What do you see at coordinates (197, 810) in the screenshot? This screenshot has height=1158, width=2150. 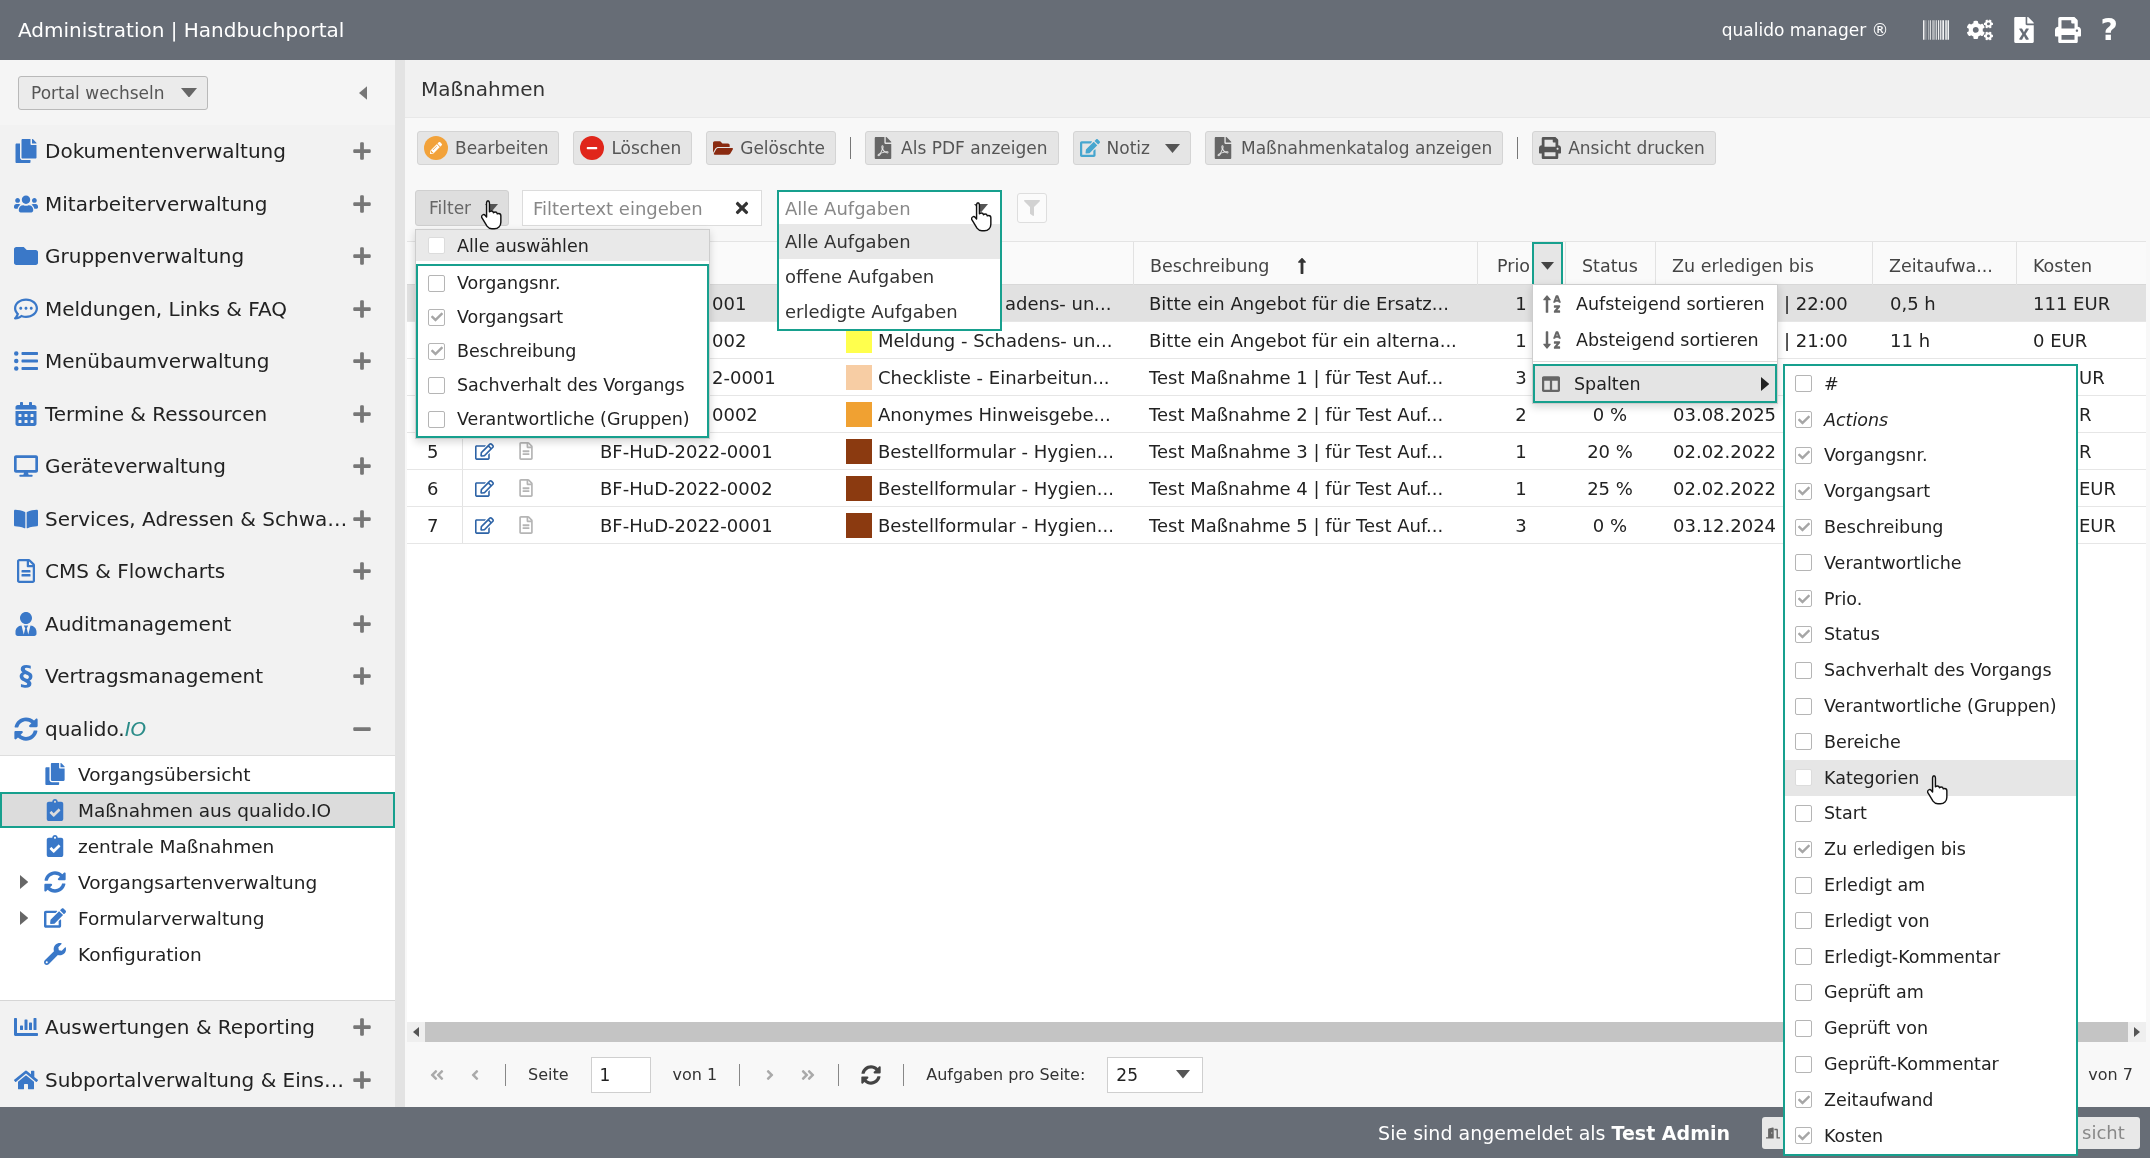 I see `sidebar-subitem: Maßnahmen aus qualido.IO` at bounding box center [197, 810].